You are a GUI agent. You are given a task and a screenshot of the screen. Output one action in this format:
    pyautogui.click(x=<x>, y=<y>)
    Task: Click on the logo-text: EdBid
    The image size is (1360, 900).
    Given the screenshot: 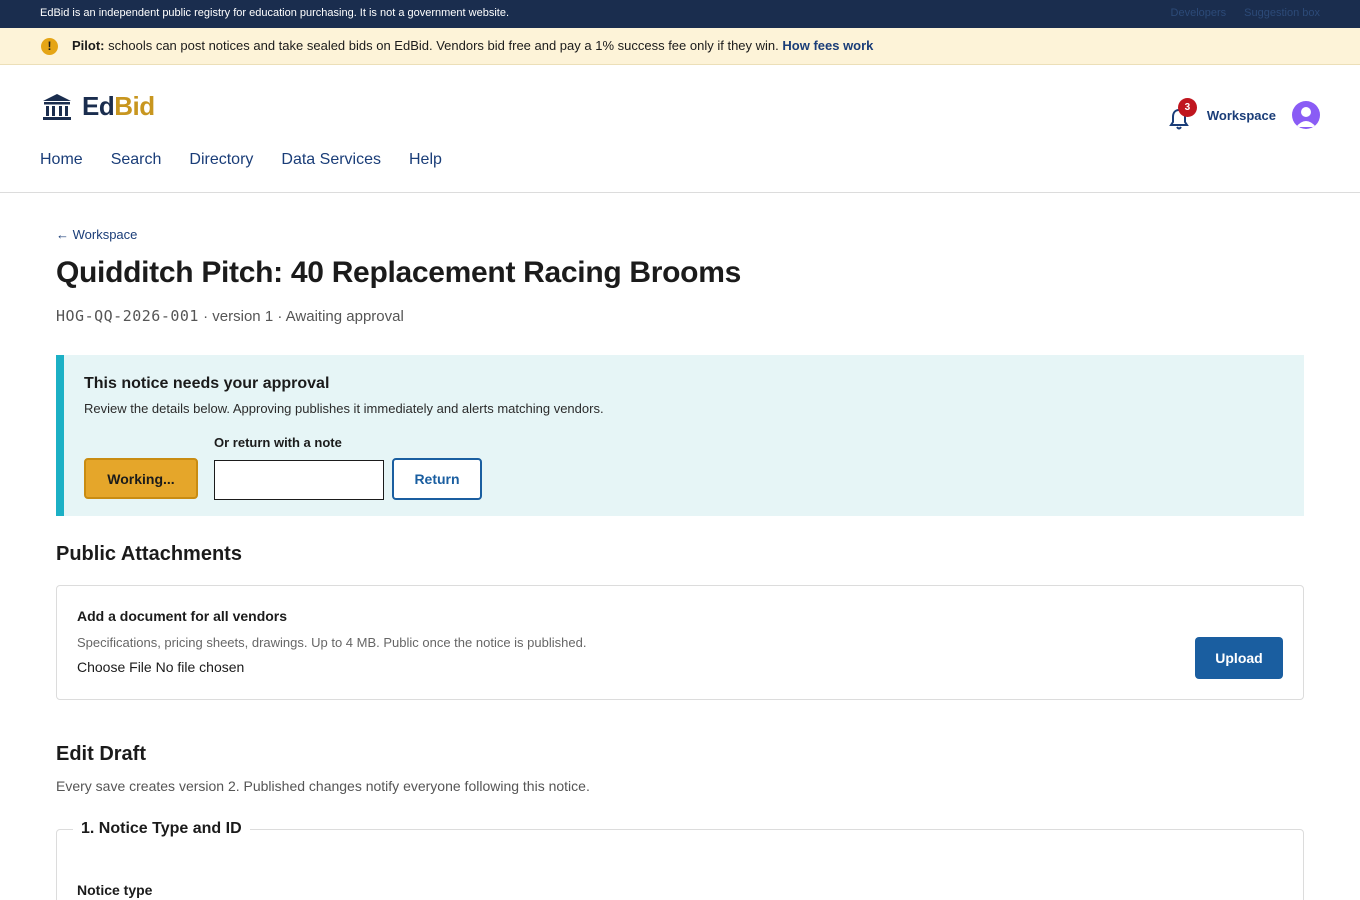 What is the action you would take?
    pyautogui.click(x=118, y=106)
    